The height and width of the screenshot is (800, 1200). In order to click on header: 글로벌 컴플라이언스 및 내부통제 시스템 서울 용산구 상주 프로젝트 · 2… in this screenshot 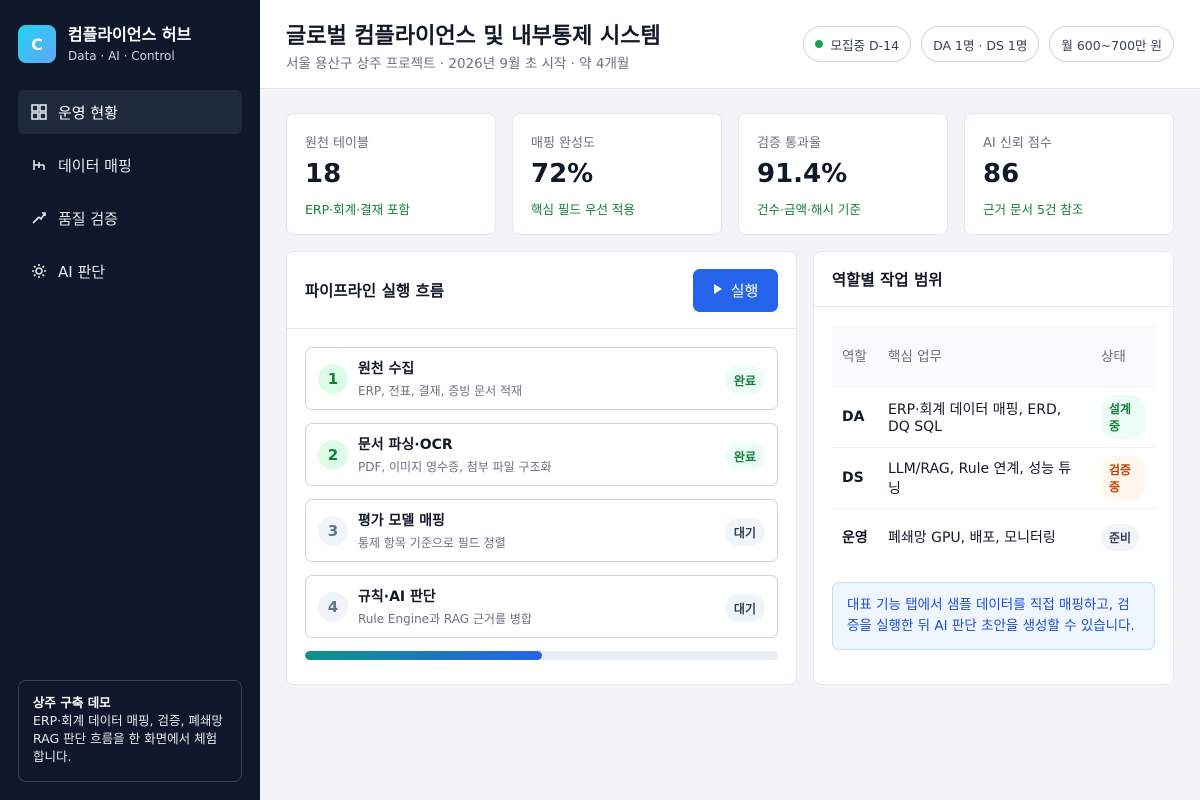, I will do `click(730, 44)`.